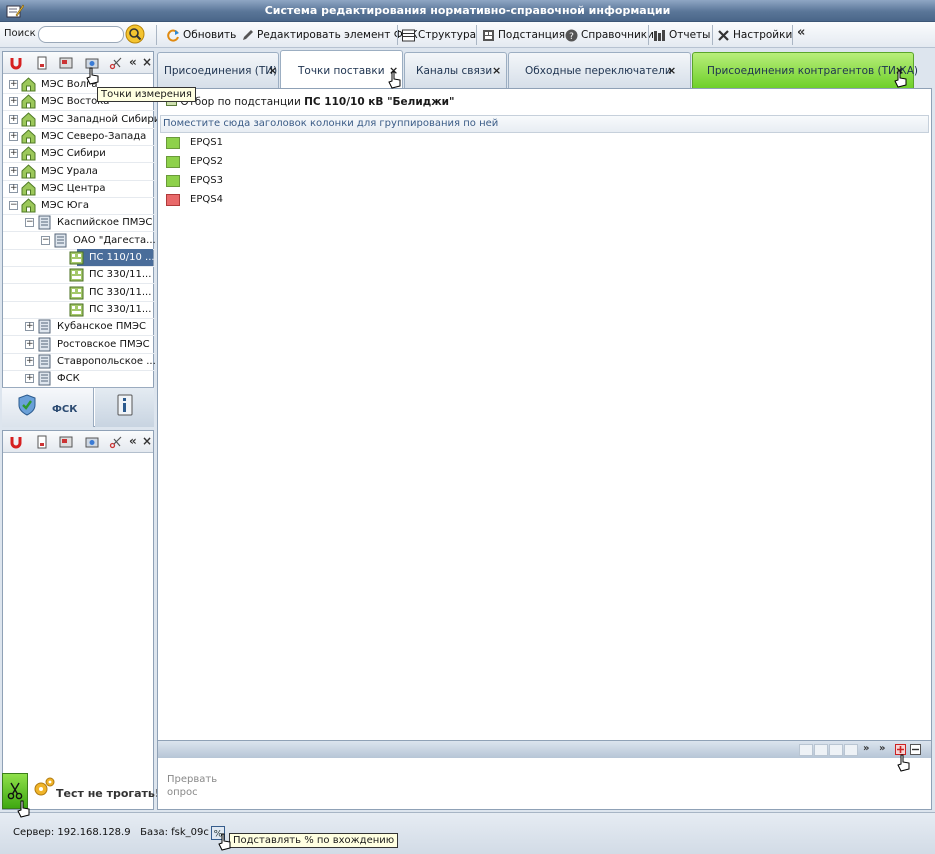  What do you see at coordinates (105, 223) in the screenshot?
I see `tree-item-label: Каспийское ПМЭС` at bounding box center [105, 223].